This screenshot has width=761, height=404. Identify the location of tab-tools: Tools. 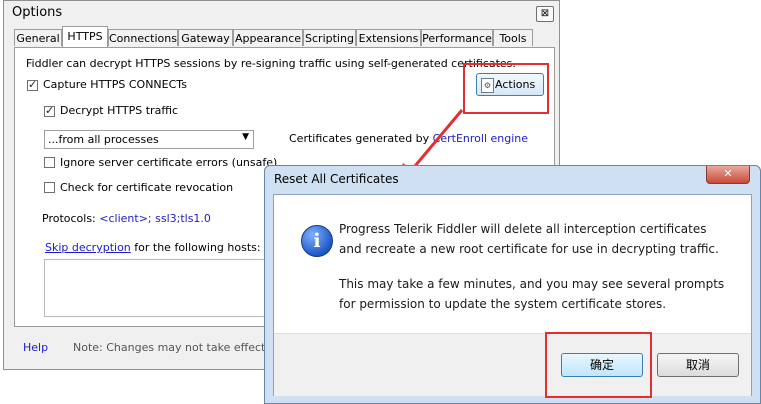
(513, 37).